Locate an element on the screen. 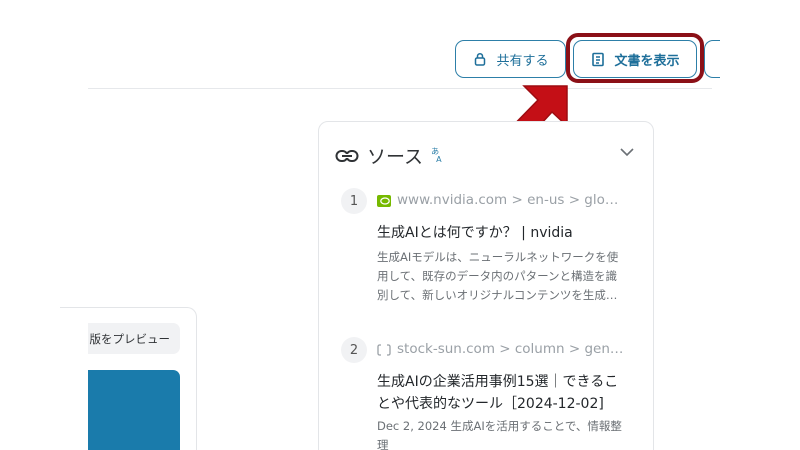 This screenshot has height=450, width=800. translate-icon: あ A is located at coordinates (436, 155).